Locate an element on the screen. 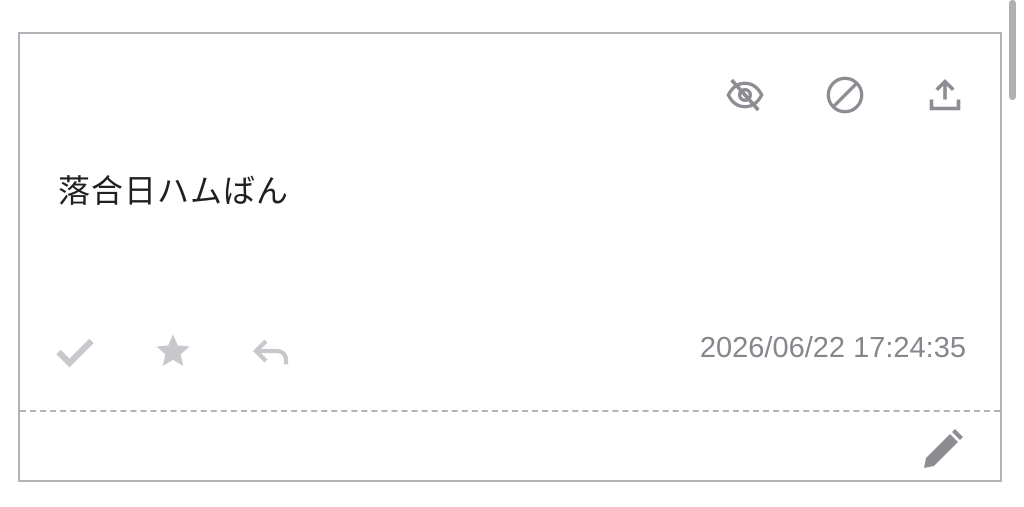  check-icon is located at coordinates (75, 351).